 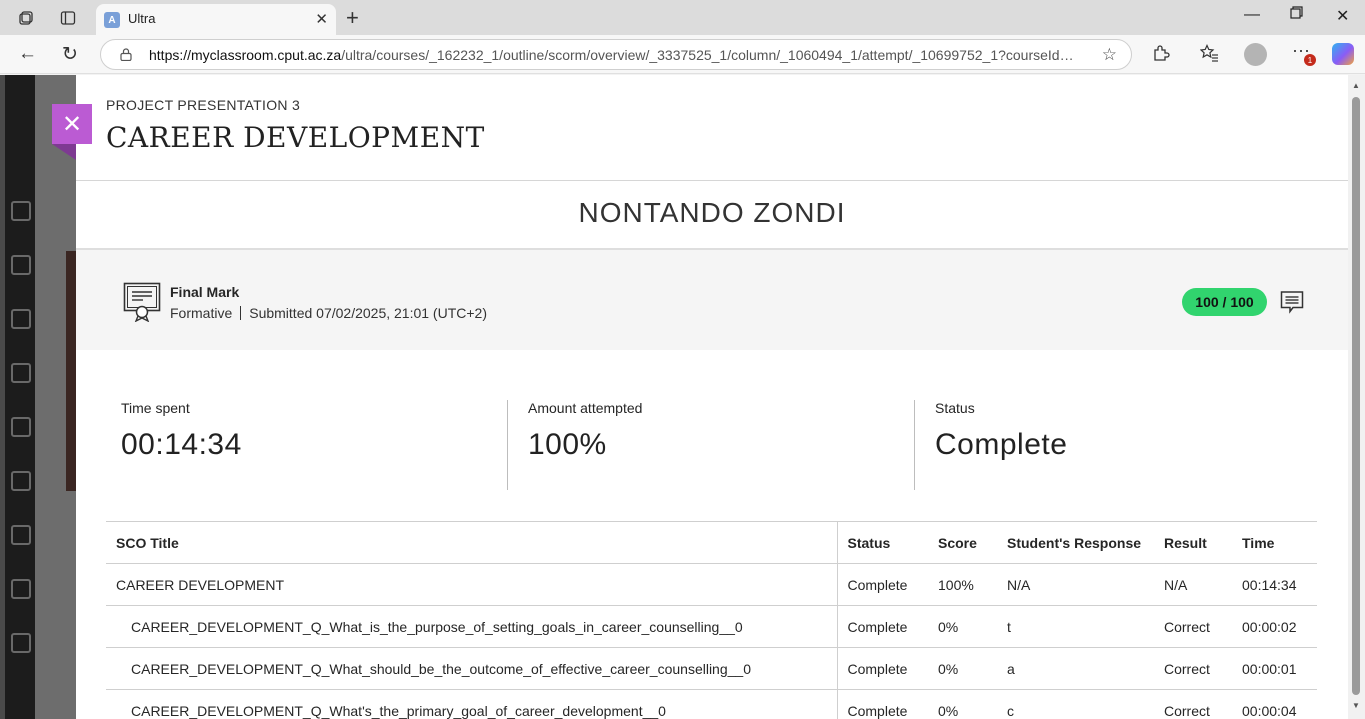 What do you see at coordinates (1209, 55) in the screenshot?
I see `favorites-icon` at bounding box center [1209, 55].